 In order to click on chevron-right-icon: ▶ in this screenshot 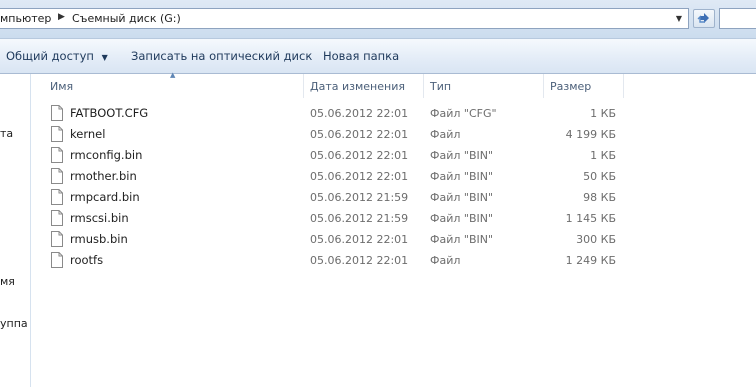, I will do `click(61, 17)`.